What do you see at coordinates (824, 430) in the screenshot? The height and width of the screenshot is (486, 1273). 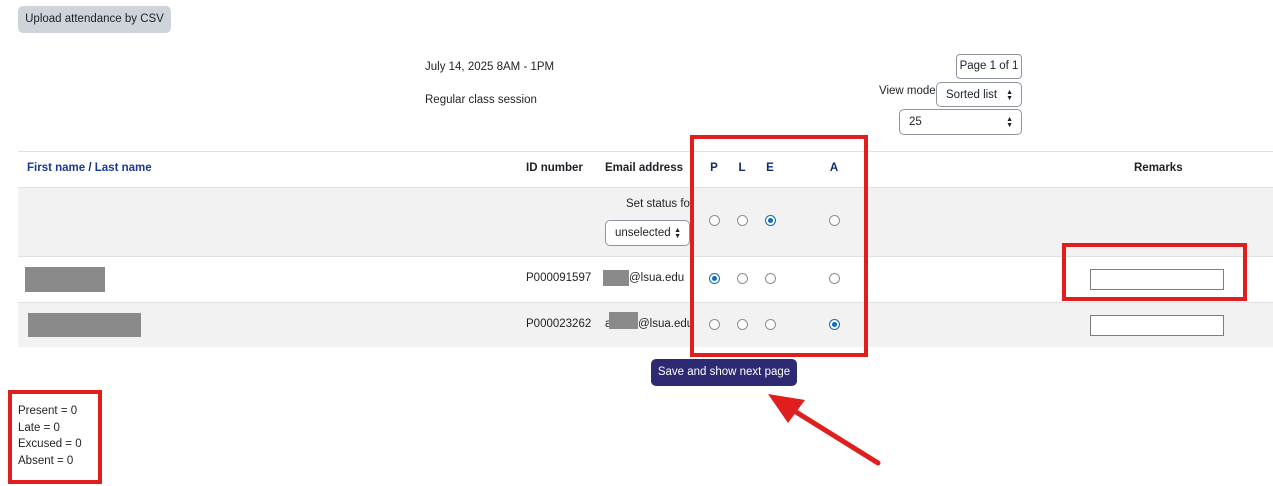 I see `annotation-arrow-icon` at bounding box center [824, 430].